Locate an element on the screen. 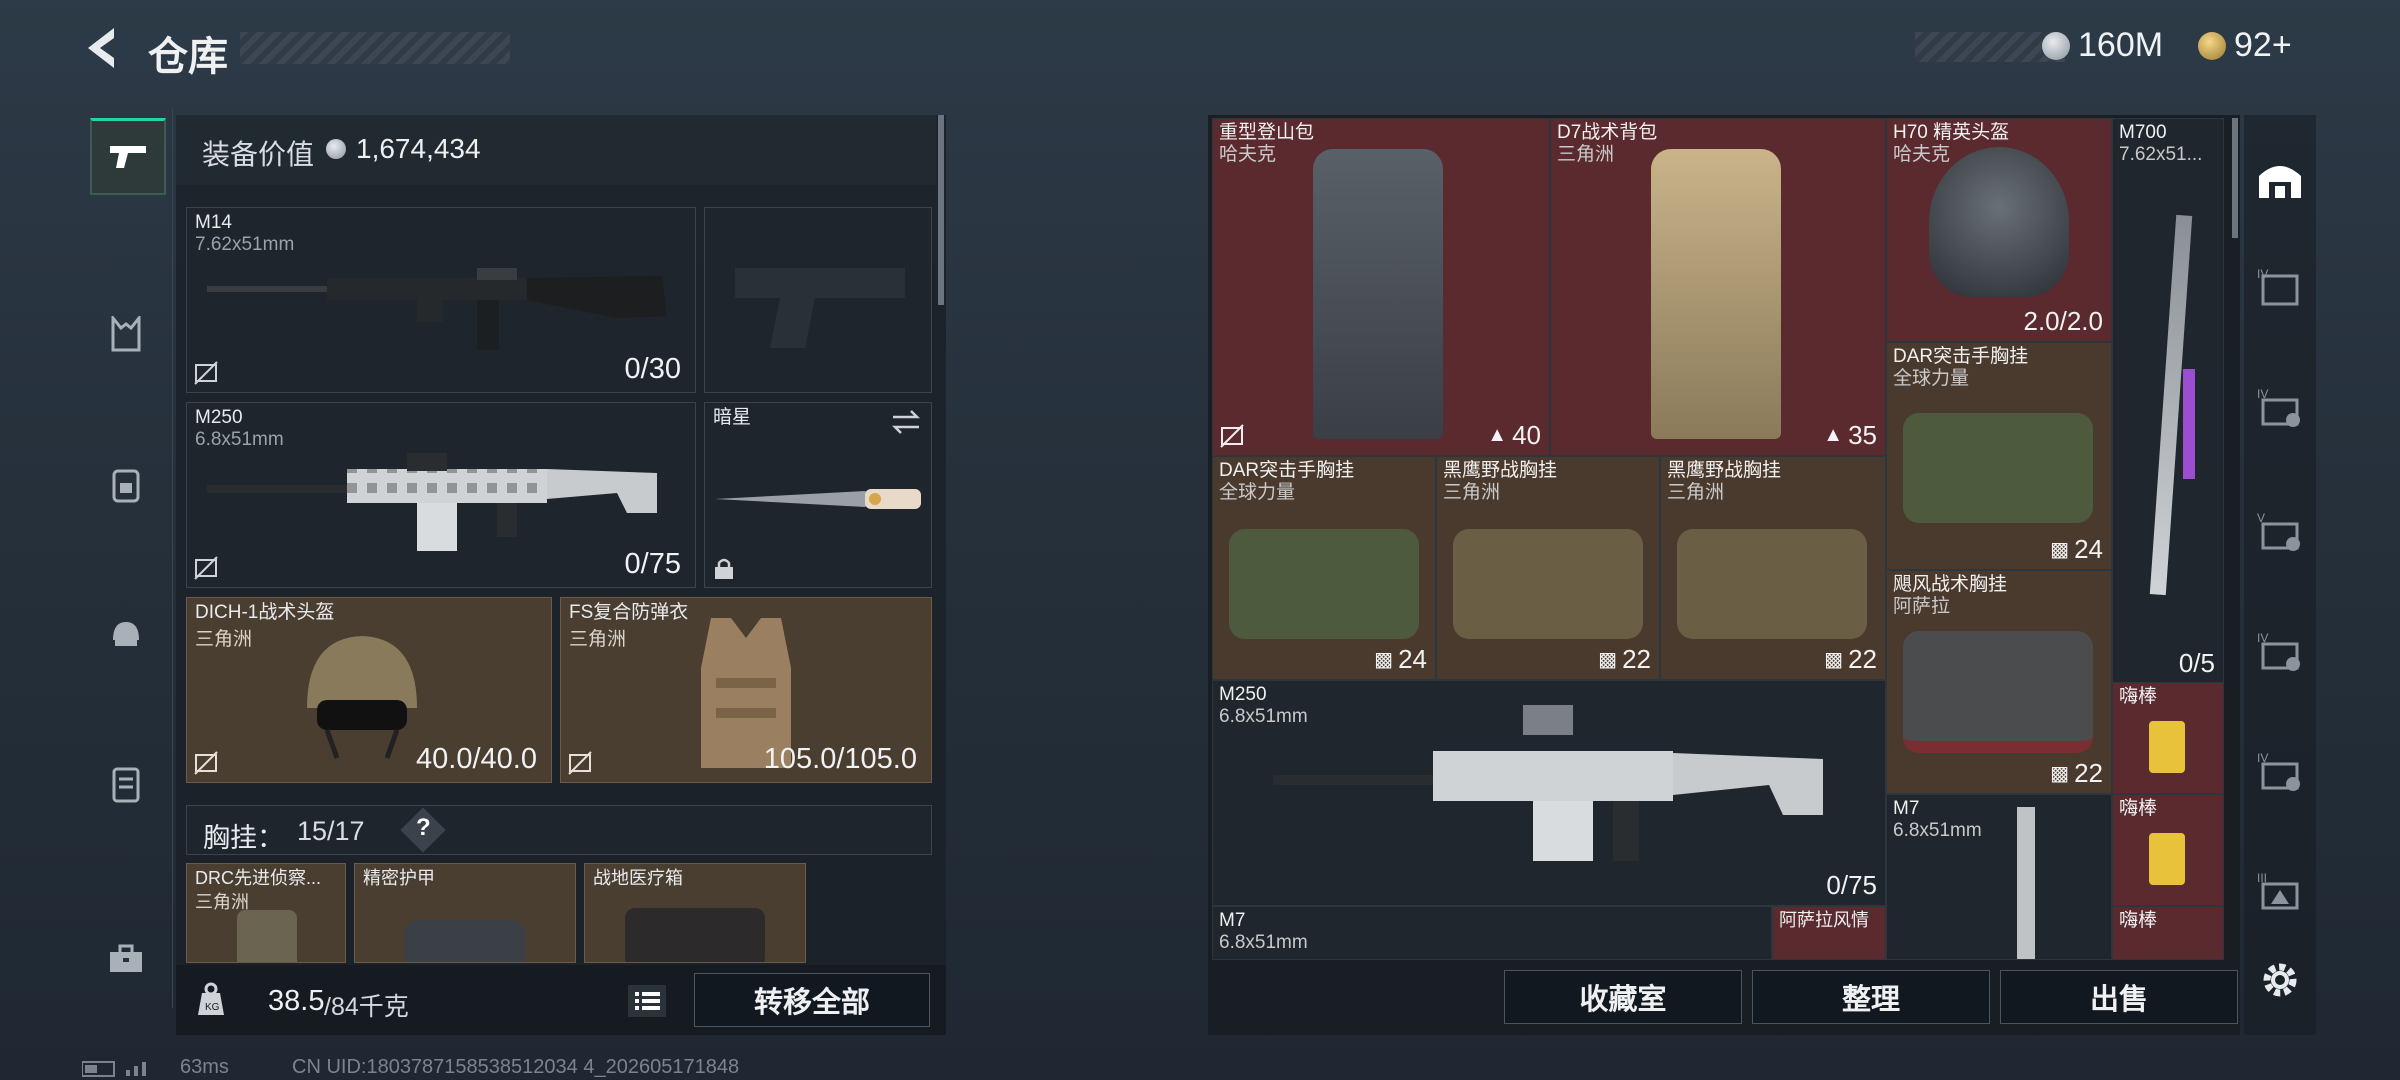 Image resolution: width=2400 pixels, height=1080 pixels. armor-slot: FS复合防弹衣 三角洲 105.0/105.0 is located at coordinates (746, 690).